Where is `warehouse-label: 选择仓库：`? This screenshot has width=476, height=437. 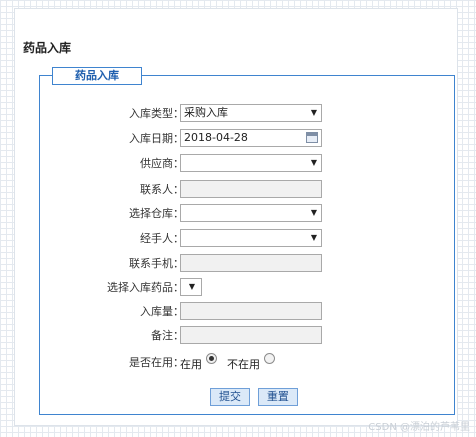 warehouse-label: 选择仓库： is located at coordinates (156, 213).